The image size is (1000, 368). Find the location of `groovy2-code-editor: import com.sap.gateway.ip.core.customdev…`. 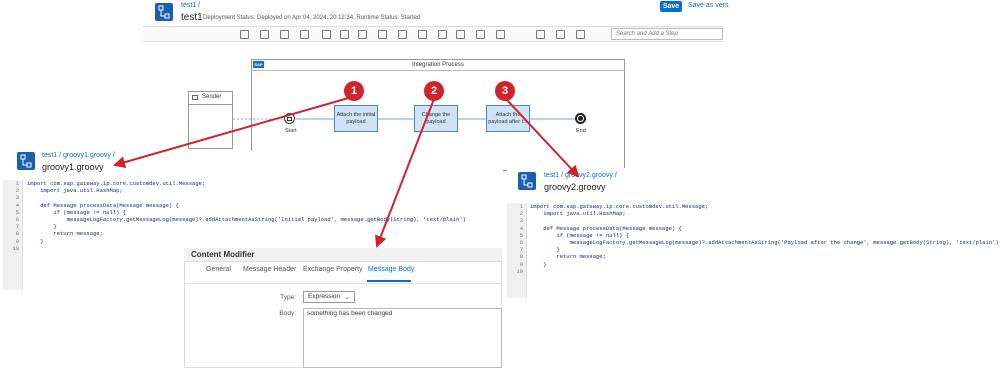

groovy2-code-editor: import com.sap.gateway.ip.core.customdev… is located at coordinates (765, 239).